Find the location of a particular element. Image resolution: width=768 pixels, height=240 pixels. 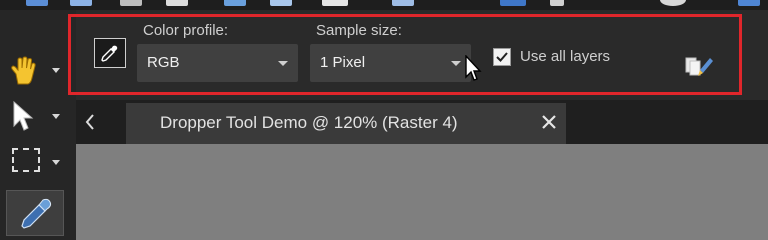

pan-tool-button is located at coordinates (35, 71).